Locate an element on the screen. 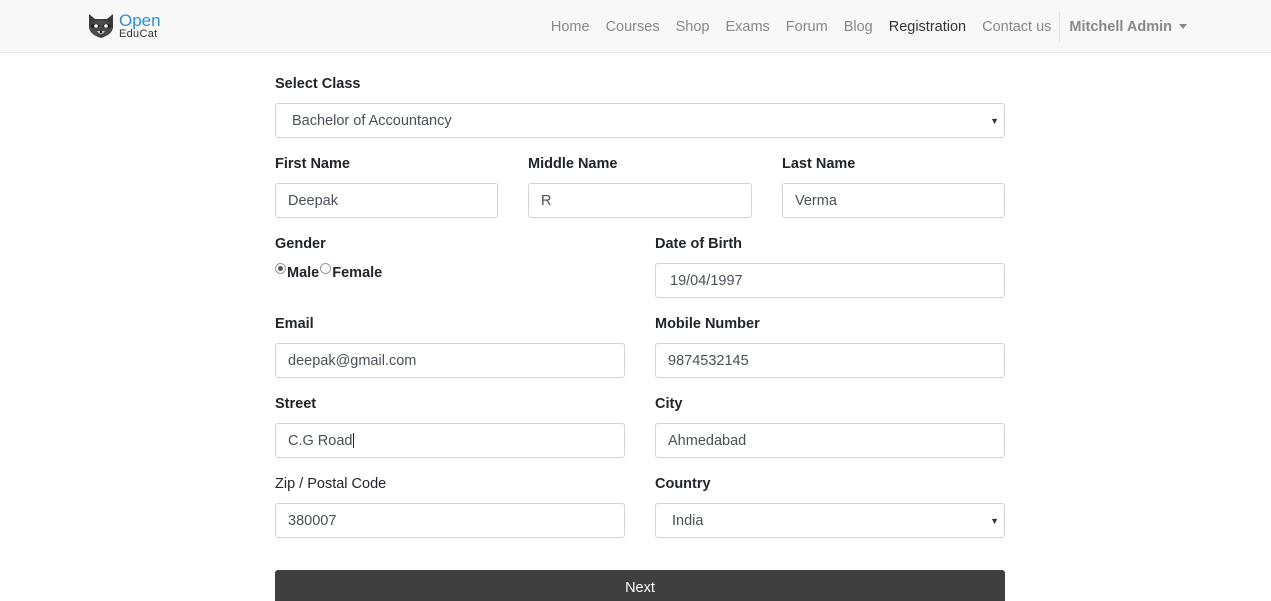 The height and width of the screenshot is (601, 1271). street-input: C.G Road is located at coordinates (450, 440).